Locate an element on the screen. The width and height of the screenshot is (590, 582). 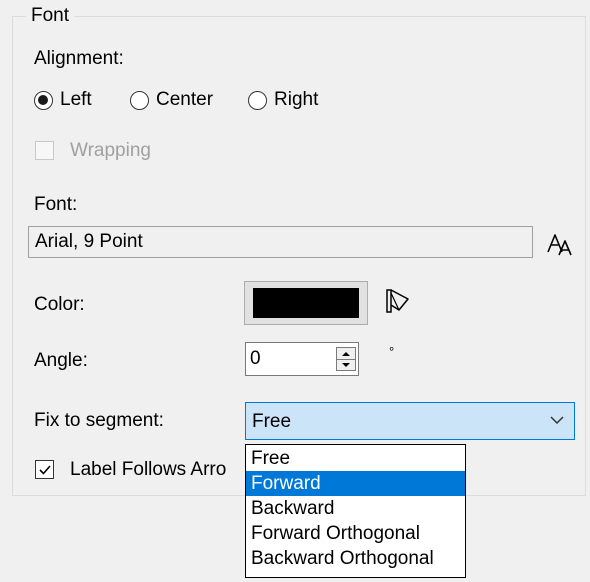
angle-value: 0 is located at coordinates (255, 358).